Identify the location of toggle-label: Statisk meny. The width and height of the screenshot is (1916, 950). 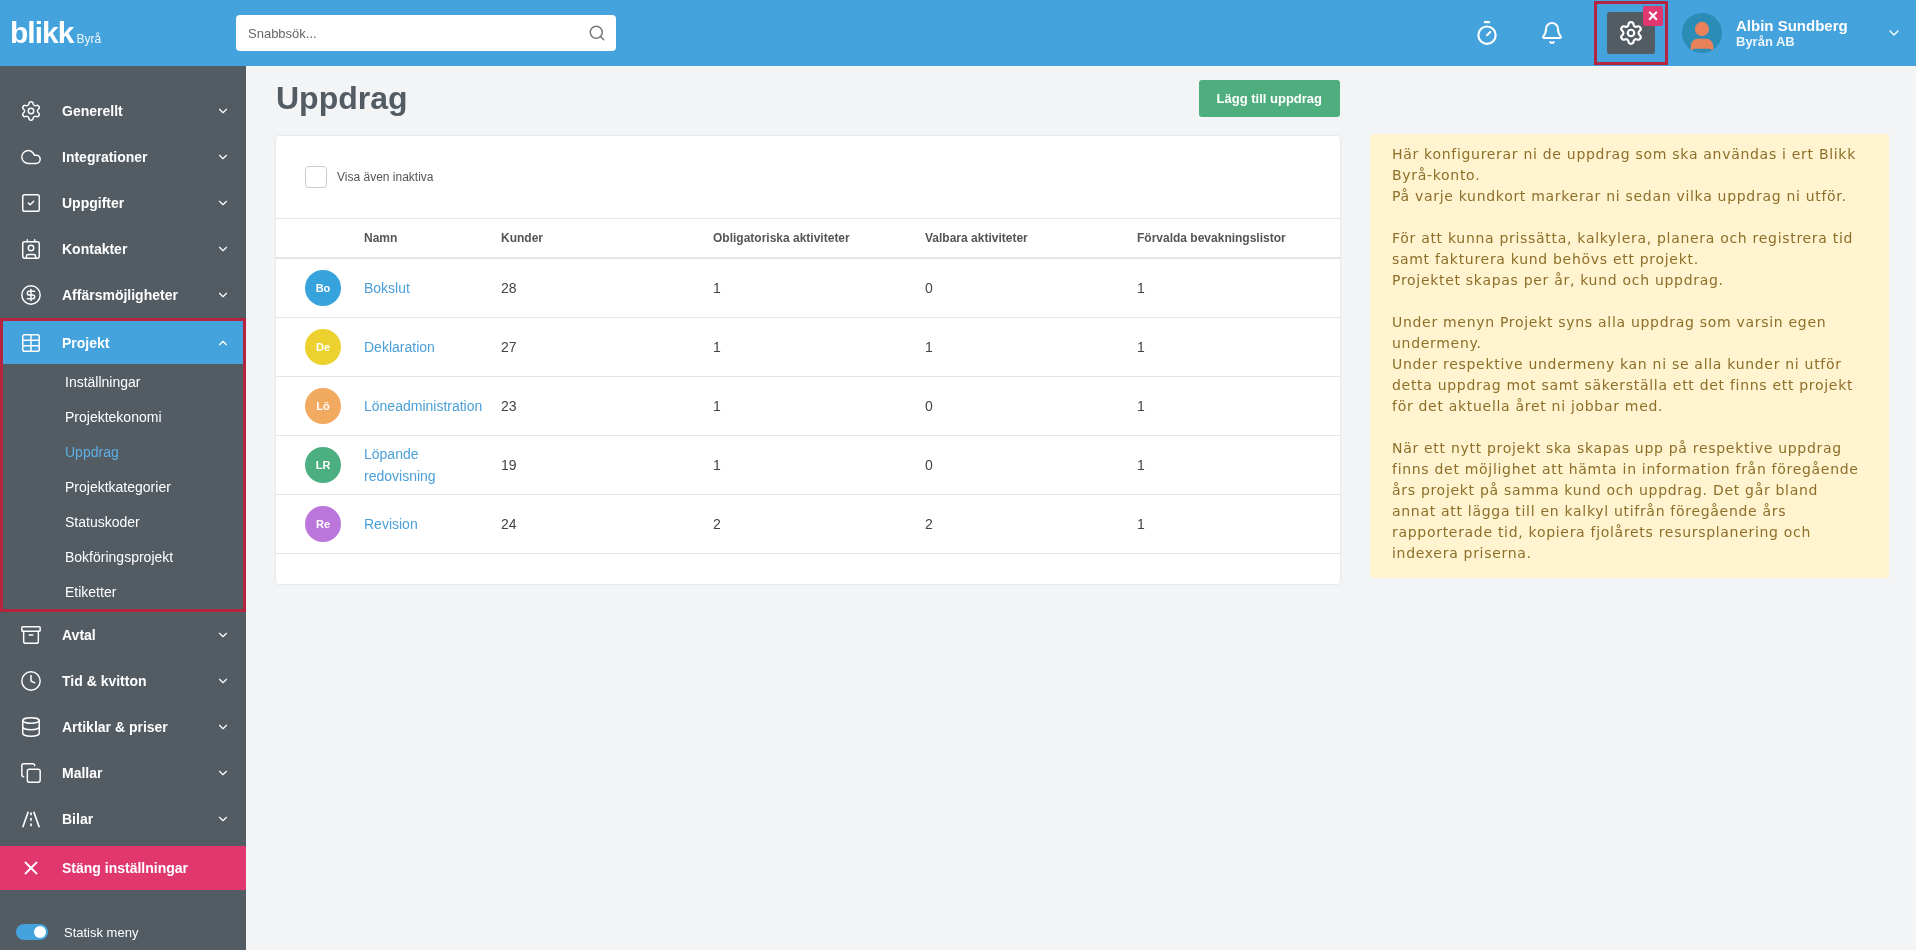
(101, 932).